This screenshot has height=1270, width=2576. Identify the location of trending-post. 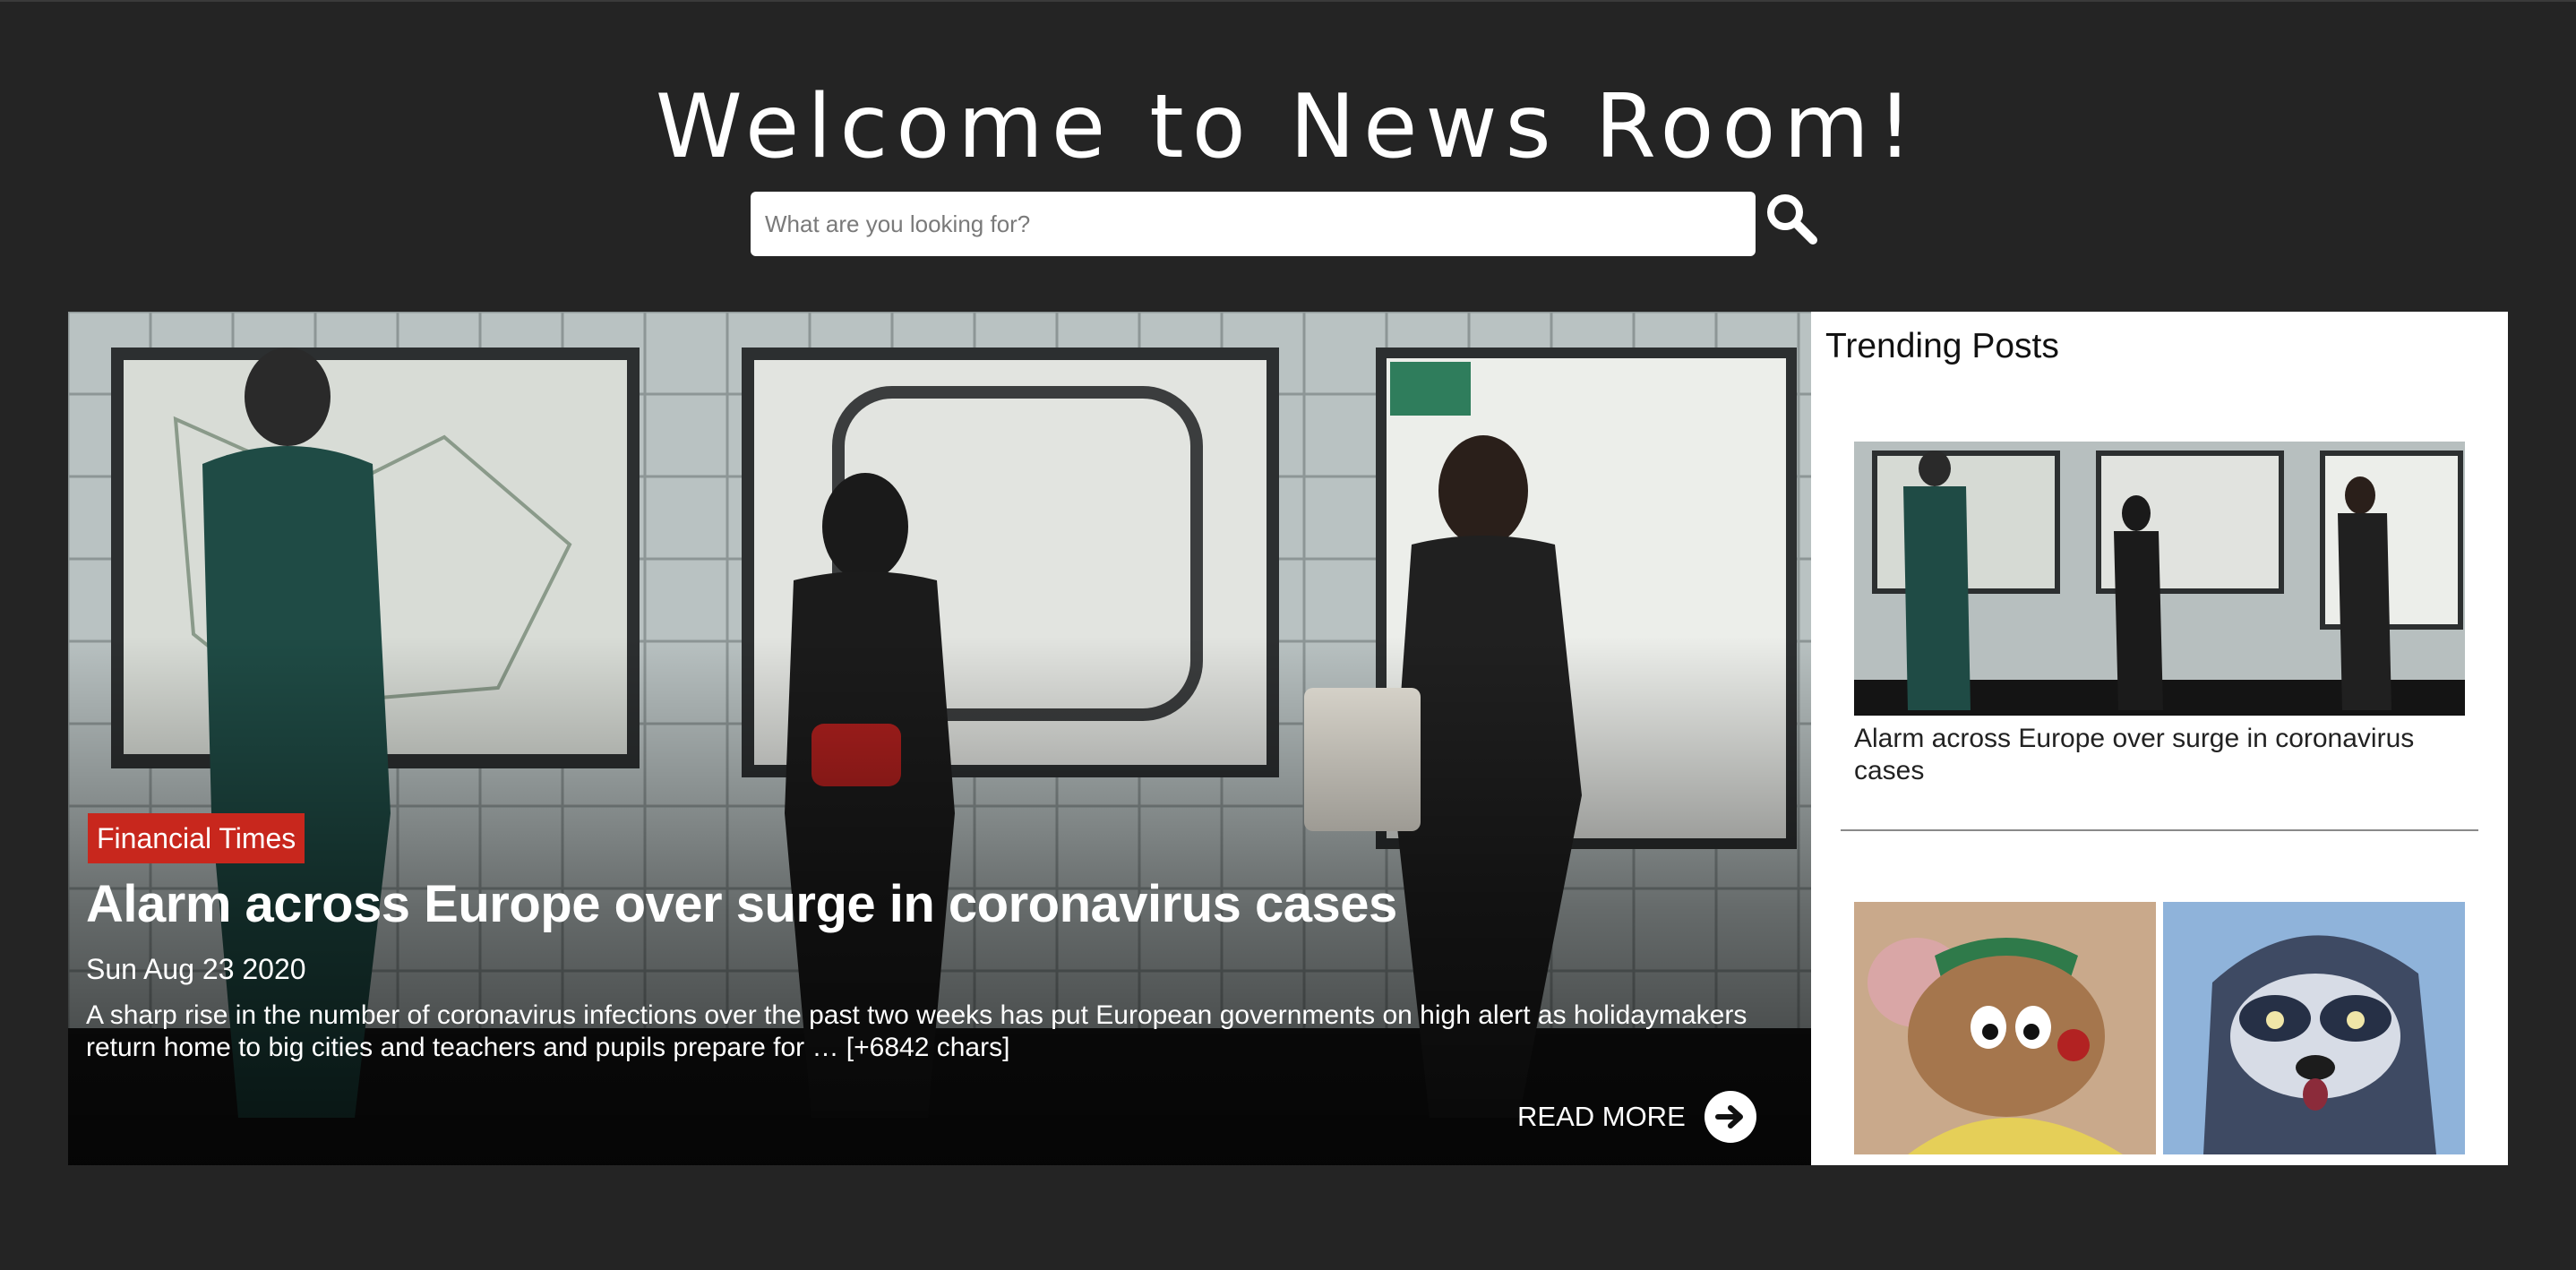
(2159, 1032).